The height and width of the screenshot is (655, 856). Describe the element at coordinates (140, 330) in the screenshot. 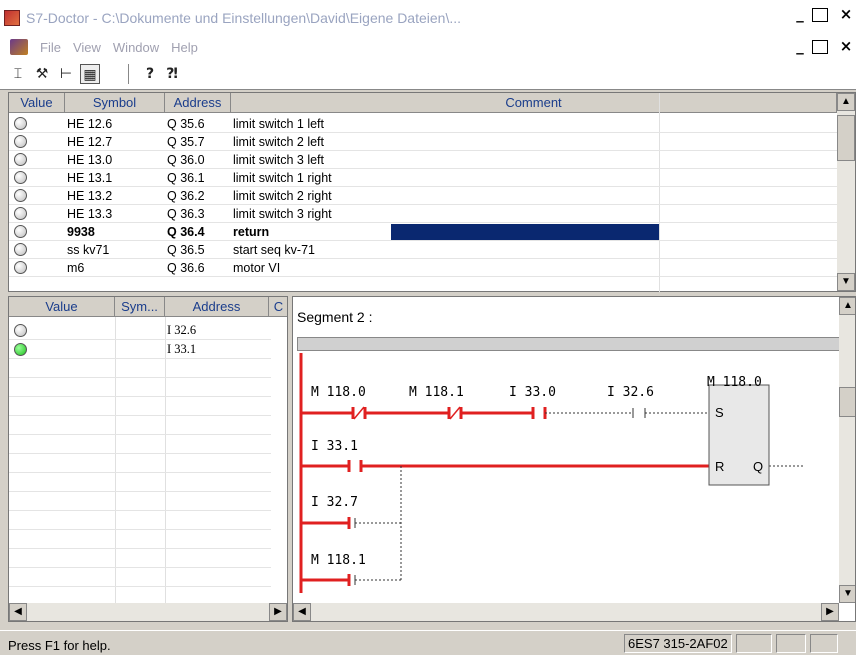

I see `list-item: I 32.6` at that location.